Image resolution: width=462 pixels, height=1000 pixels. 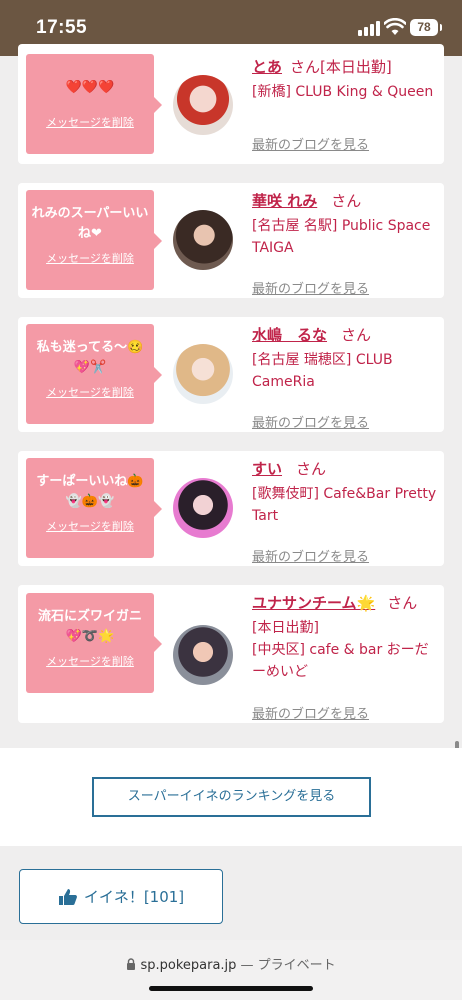 What do you see at coordinates (267, 67) in the screenshot?
I see `cast-name-link: とあ` at bounding box center [267, 67].